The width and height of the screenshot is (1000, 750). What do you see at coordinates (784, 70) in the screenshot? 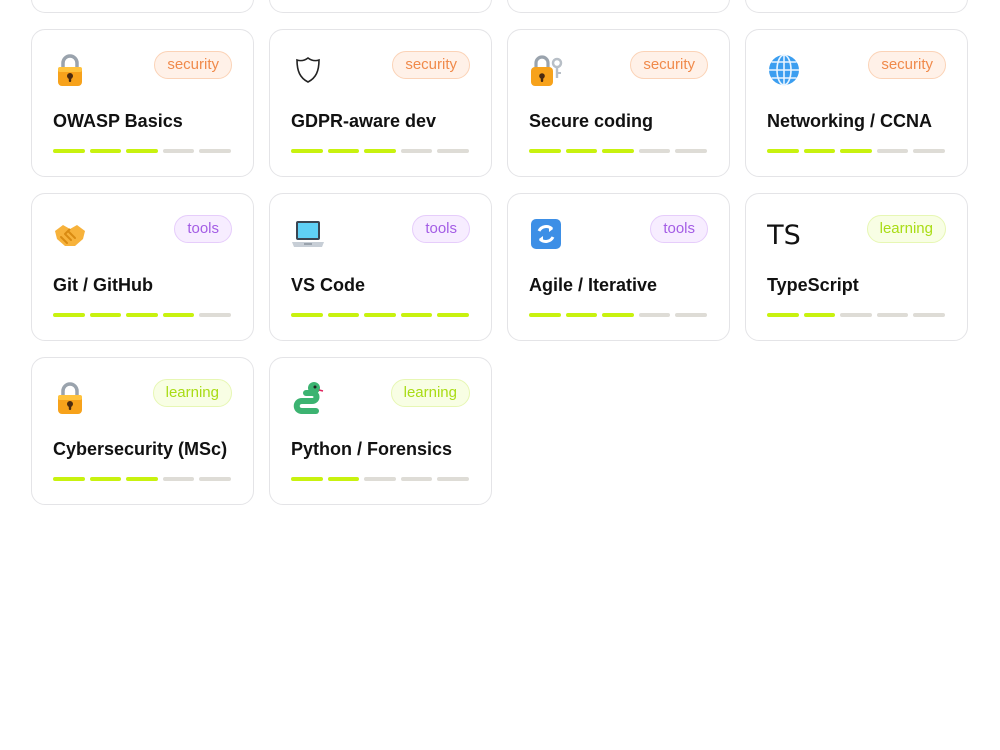
I see `globe-icon` at bounding box center [784, 70].